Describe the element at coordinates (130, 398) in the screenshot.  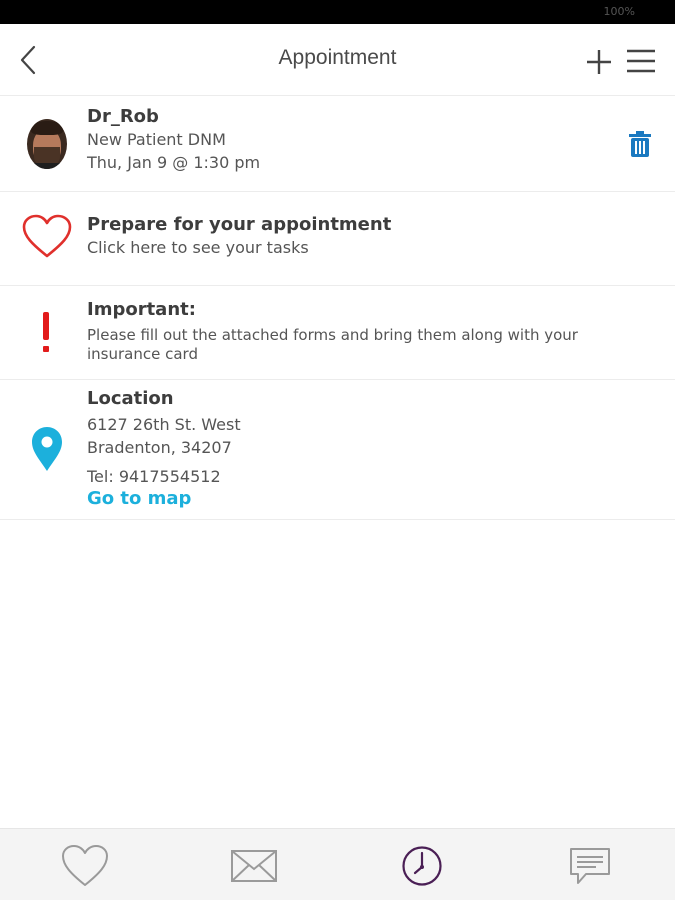
I see `location-title: Location` at that location.